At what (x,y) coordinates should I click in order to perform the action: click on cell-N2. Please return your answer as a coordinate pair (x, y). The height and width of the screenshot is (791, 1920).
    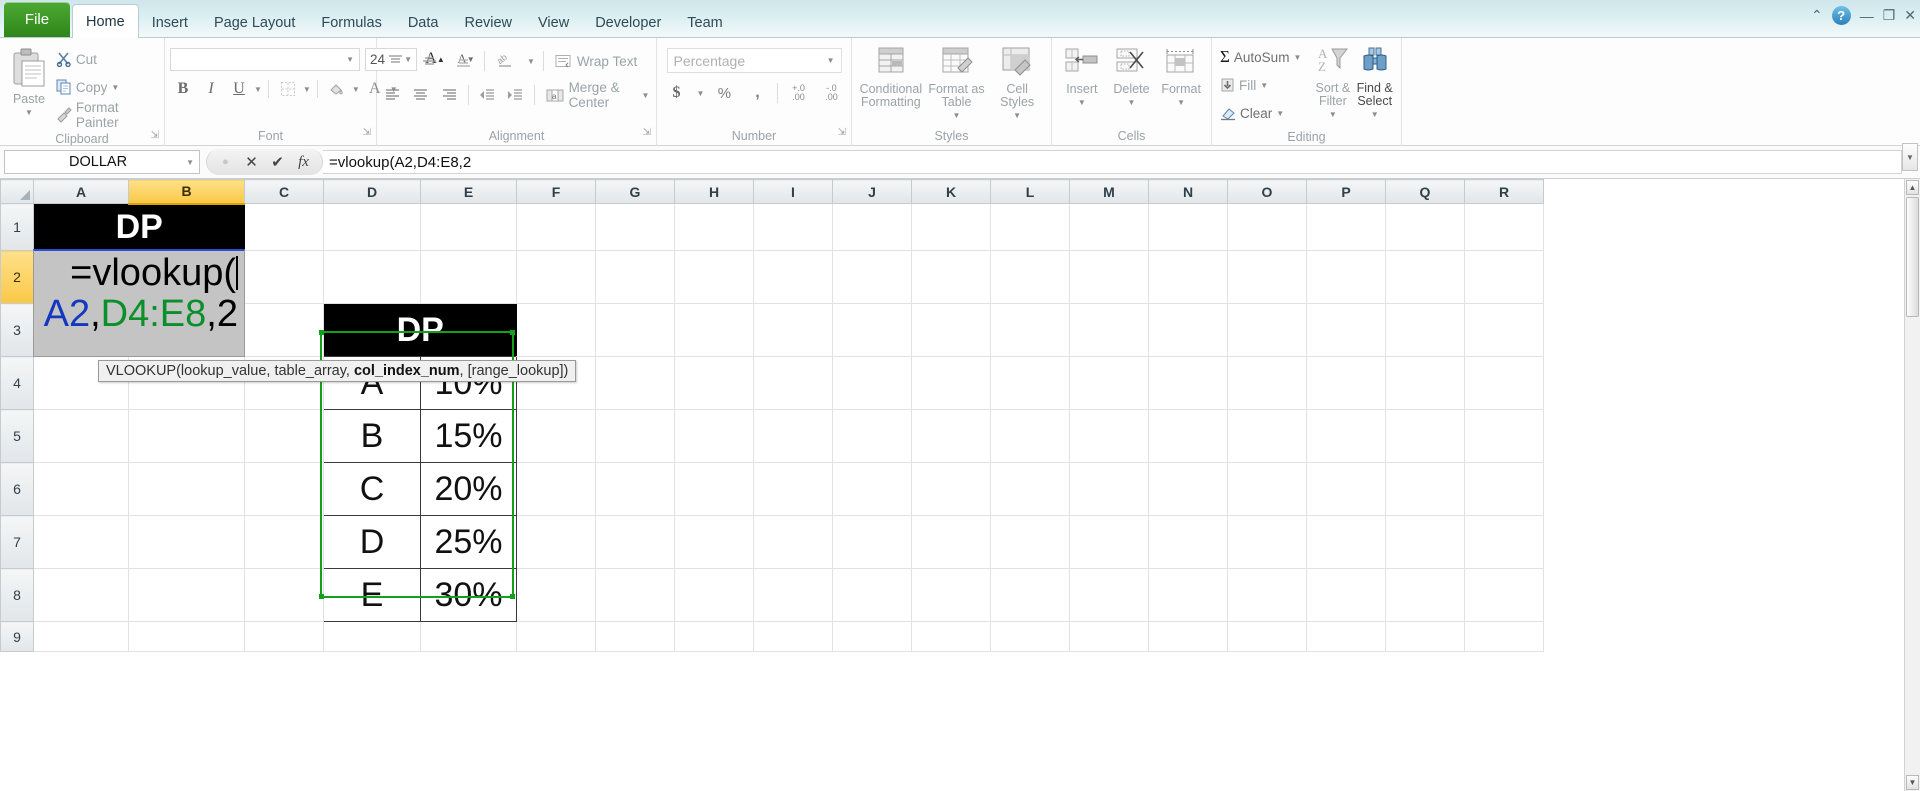
    Looking at the image, I should click on (1188, 277).